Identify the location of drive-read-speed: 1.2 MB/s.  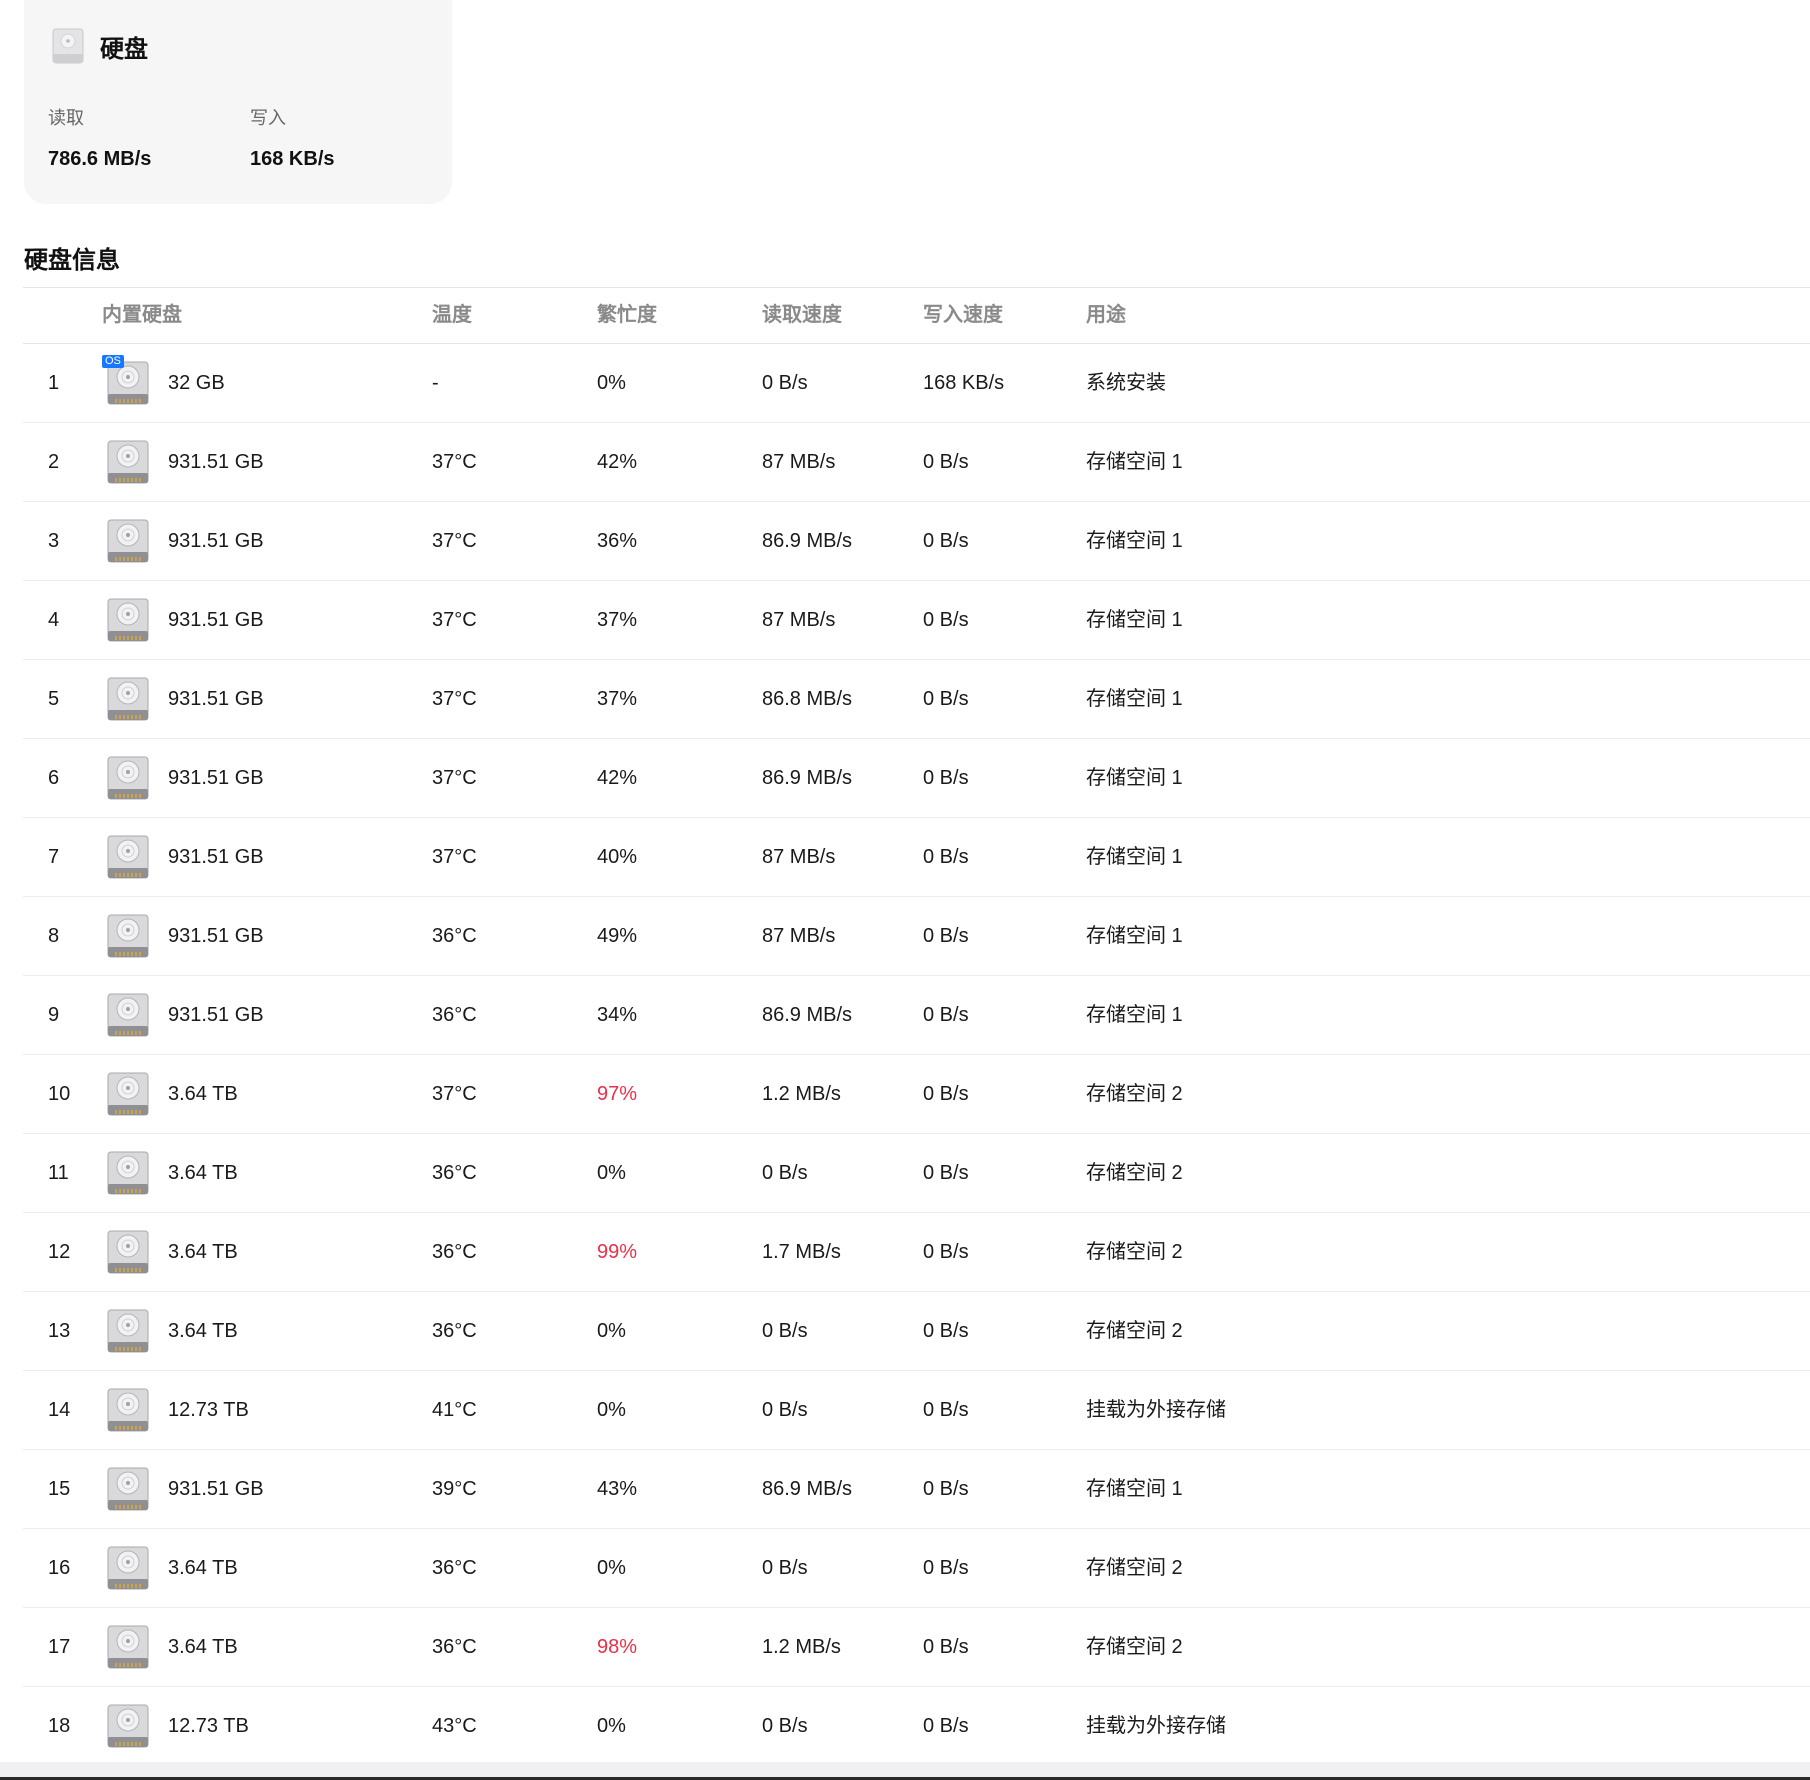
(801, 1094).